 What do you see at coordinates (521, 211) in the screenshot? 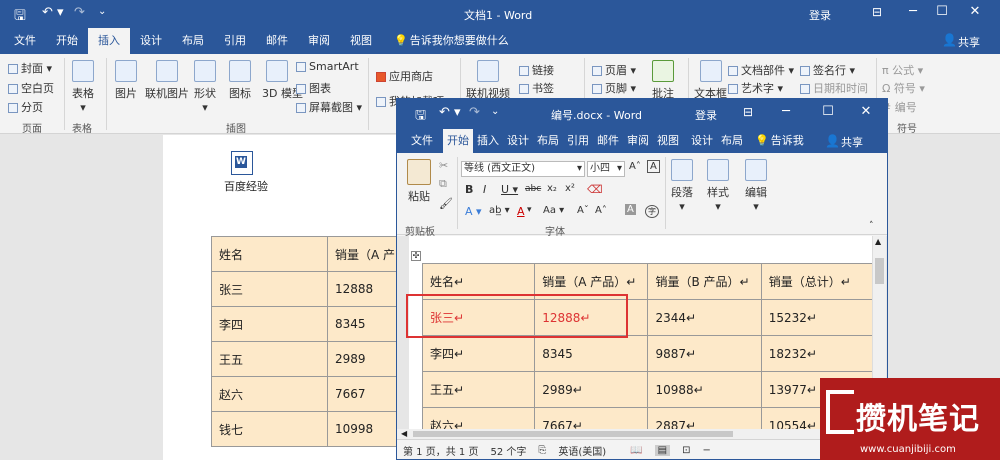
I see `font-color-icon: A` at bounding box center [521, 211].